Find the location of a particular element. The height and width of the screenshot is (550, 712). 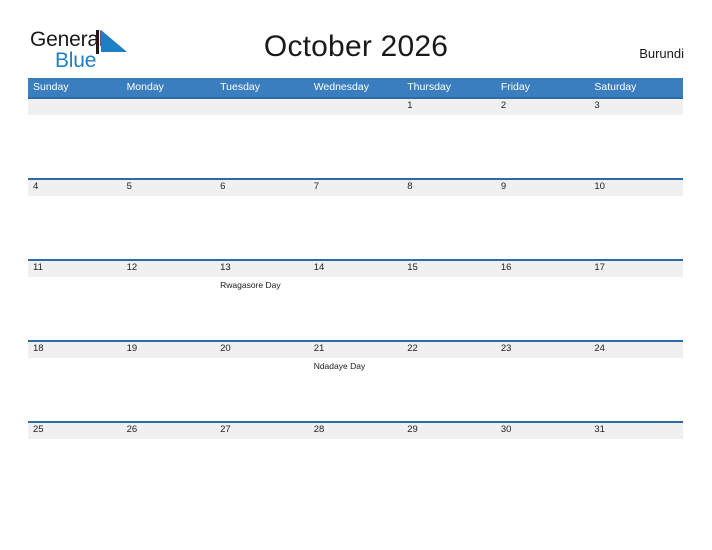

calendar-day-cell: 11 is located at coordinates (75, 299).